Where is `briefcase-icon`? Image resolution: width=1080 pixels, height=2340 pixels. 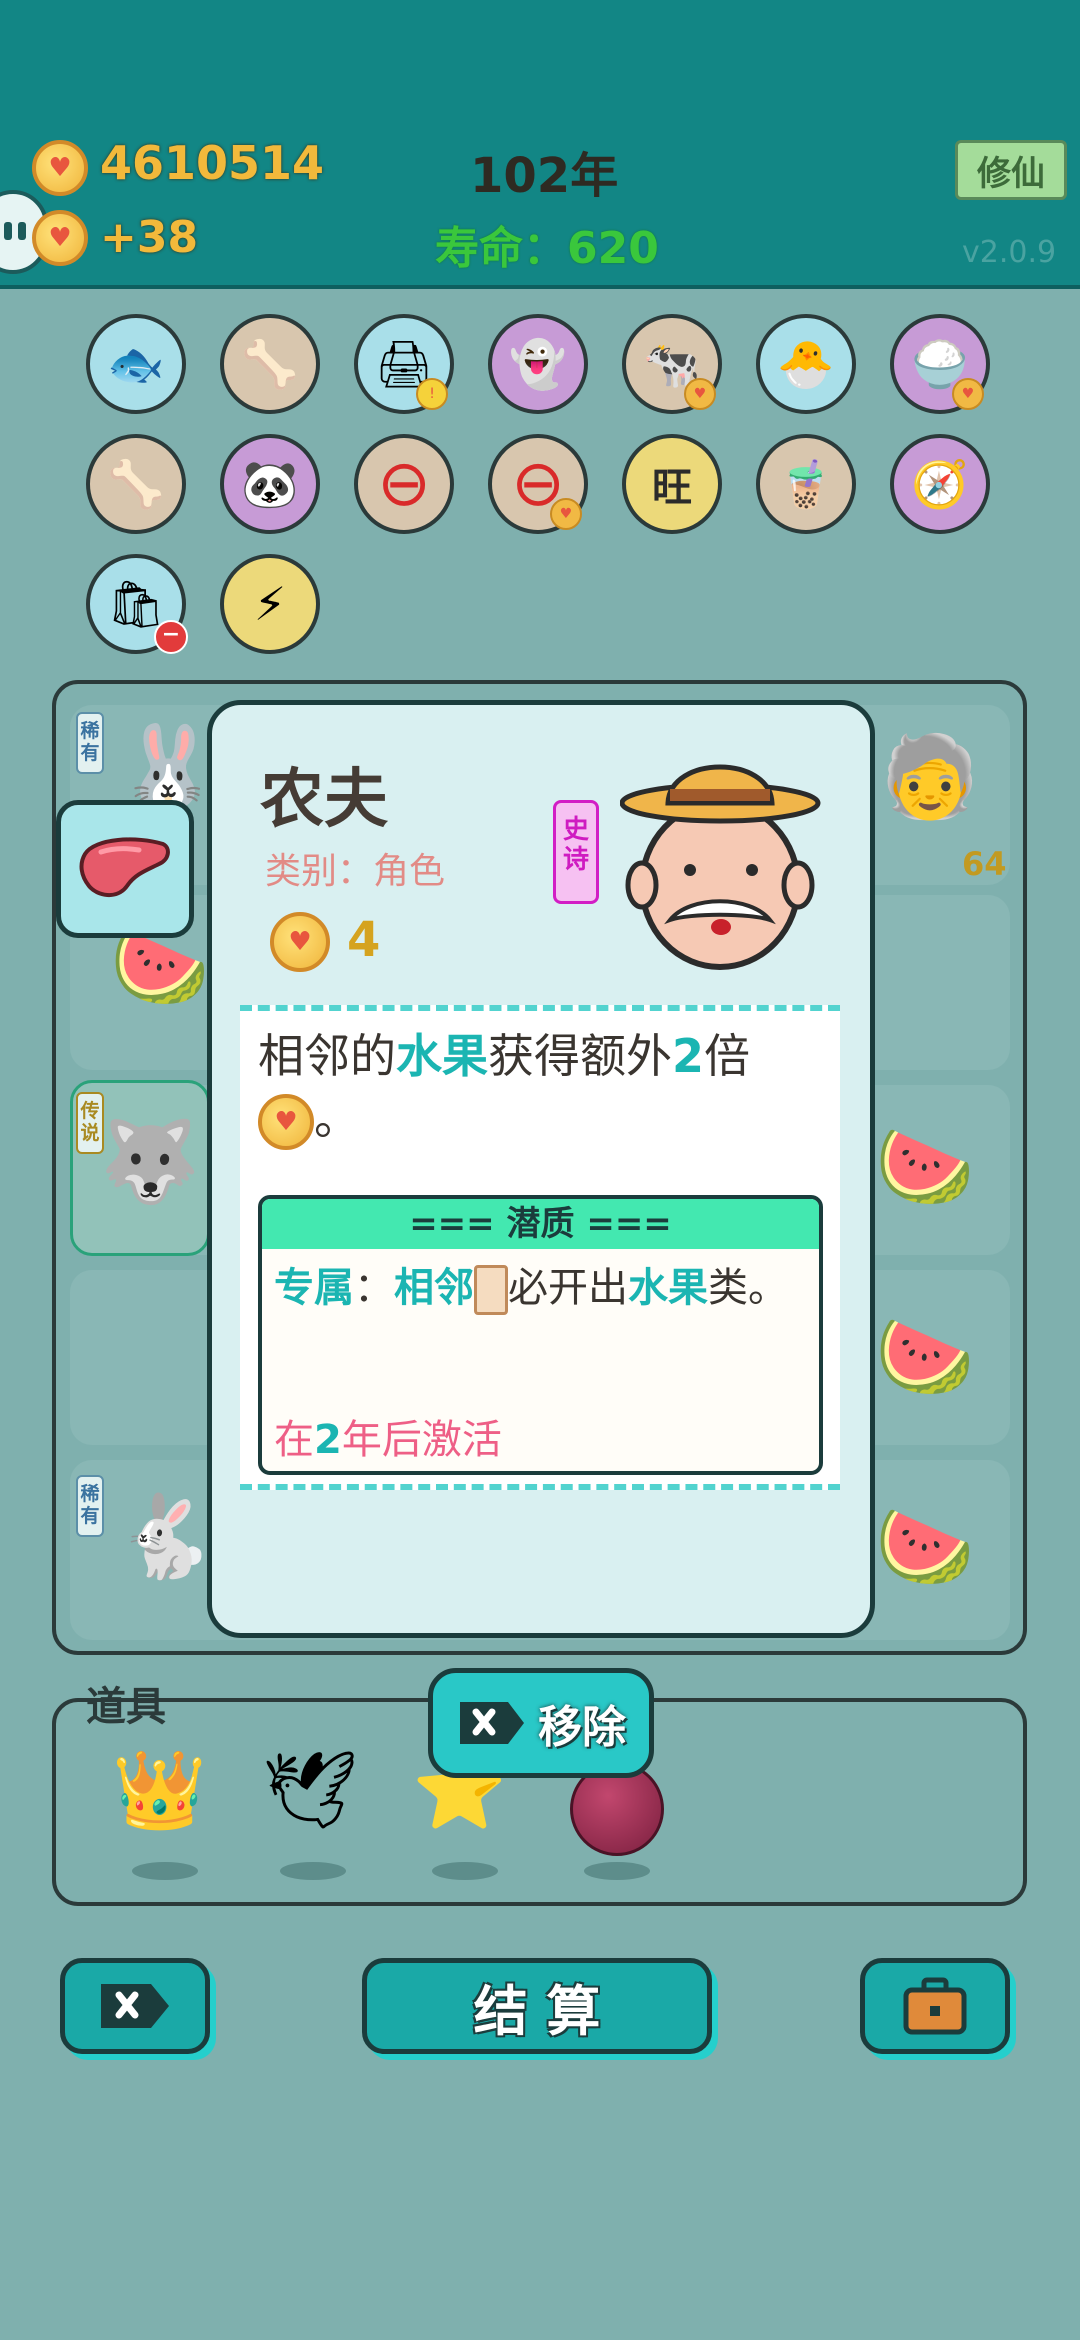 briefcase-icon is located at coordinates (935, 2006).